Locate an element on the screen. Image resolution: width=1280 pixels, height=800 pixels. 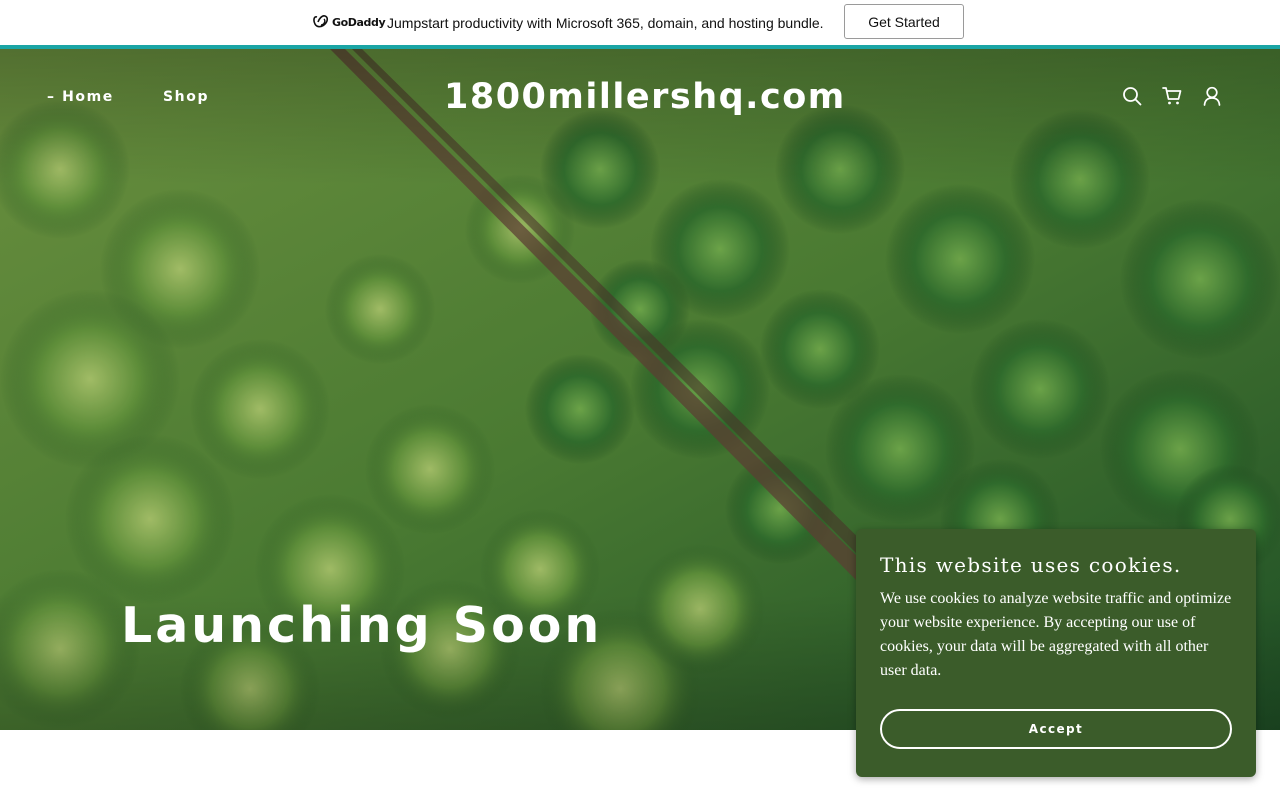
user-icon is located at coordinates (1212, 96).